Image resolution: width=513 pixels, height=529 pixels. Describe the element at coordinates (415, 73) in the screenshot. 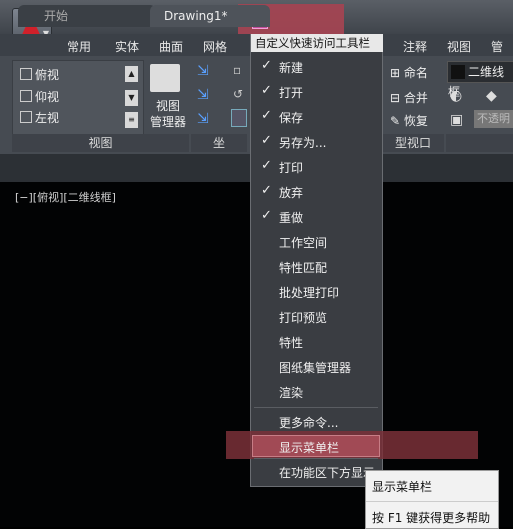

I see `named-label: 命名` at that location.